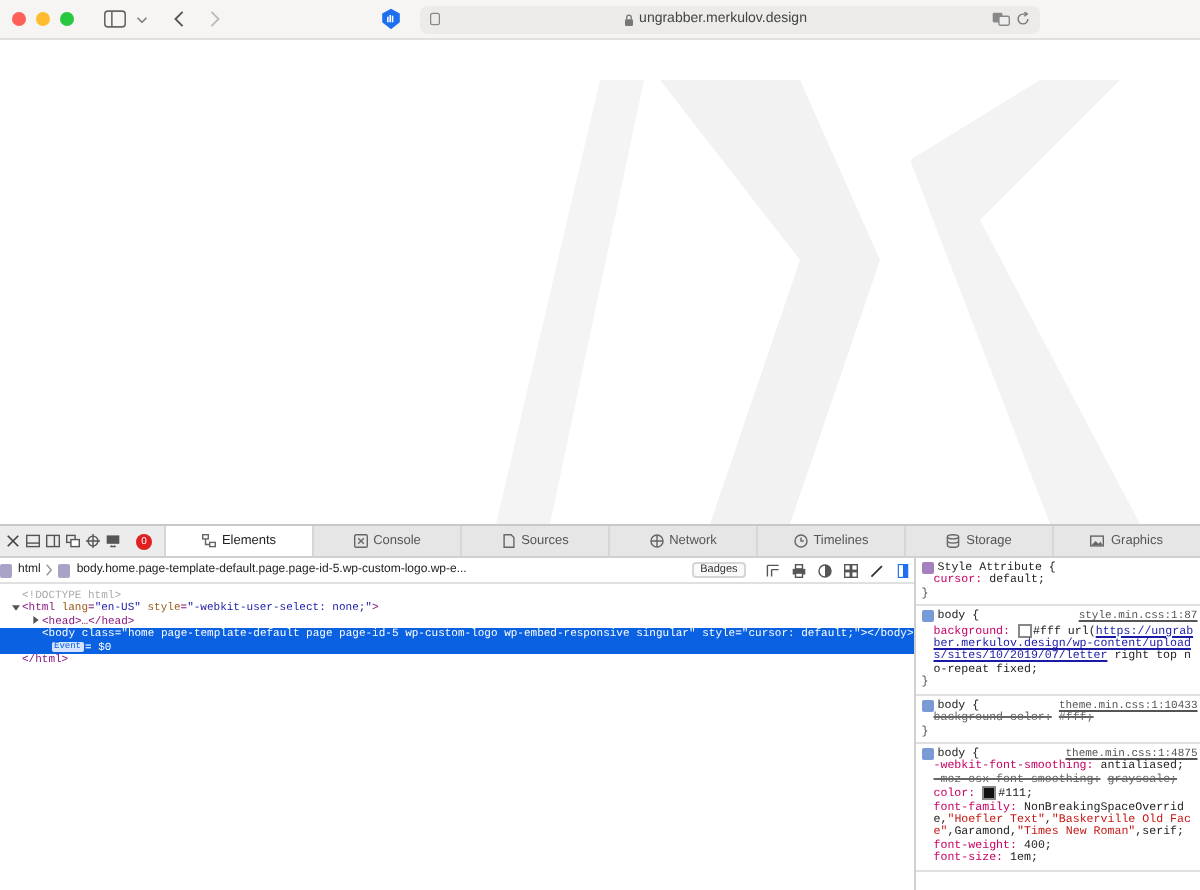 The height and width of the screenshot is (890, 1200). What do you see at coordinates (628, 19) in the screenshot?
I see `lock-icon` at bounding box center [628, 19].